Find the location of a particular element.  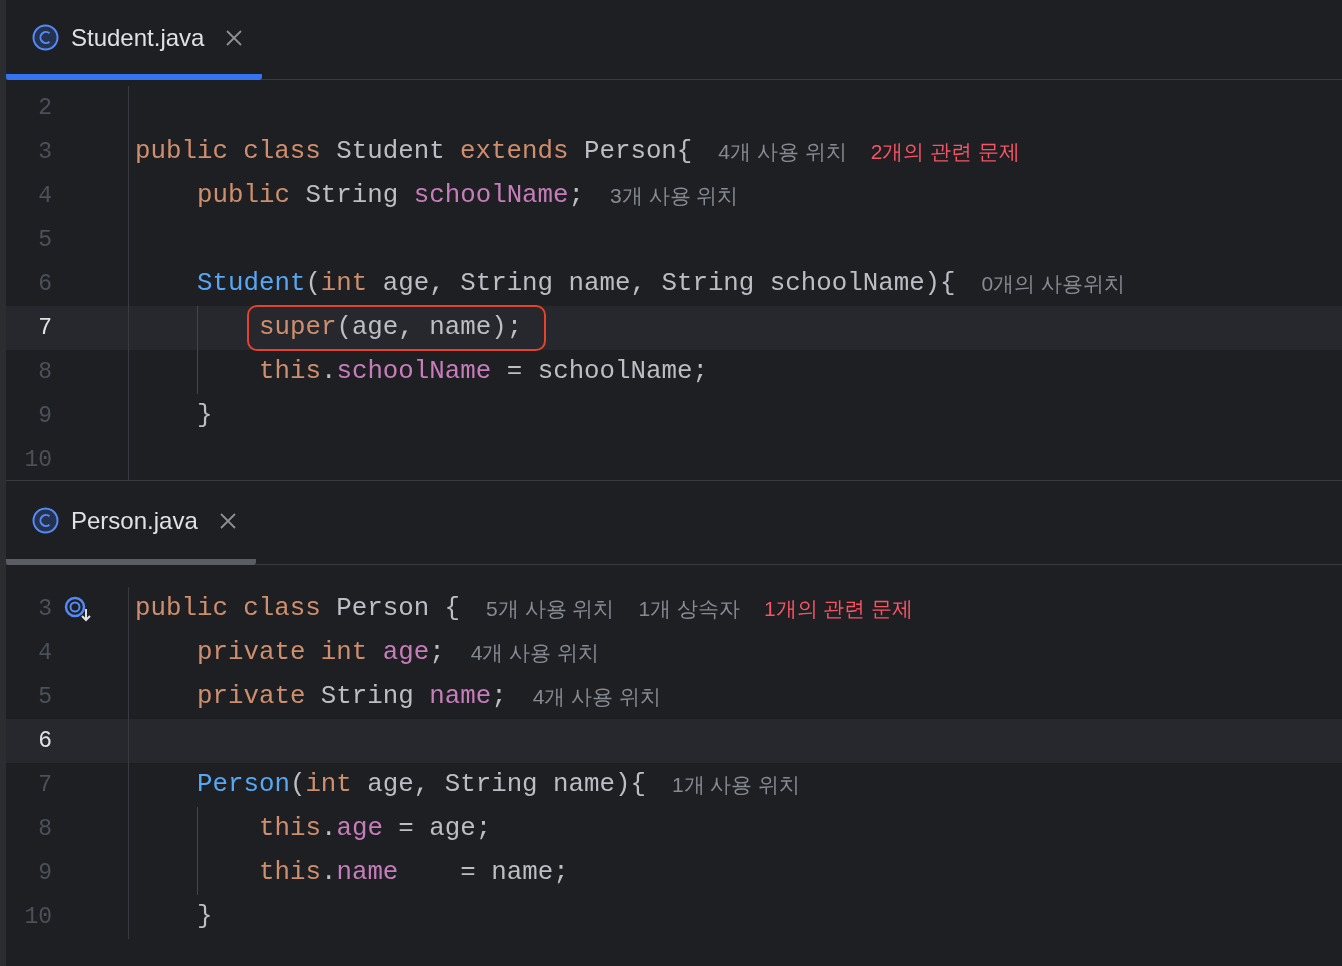

problem-hint: 1개의 관련 문제 is located at coordinates (839, 609).